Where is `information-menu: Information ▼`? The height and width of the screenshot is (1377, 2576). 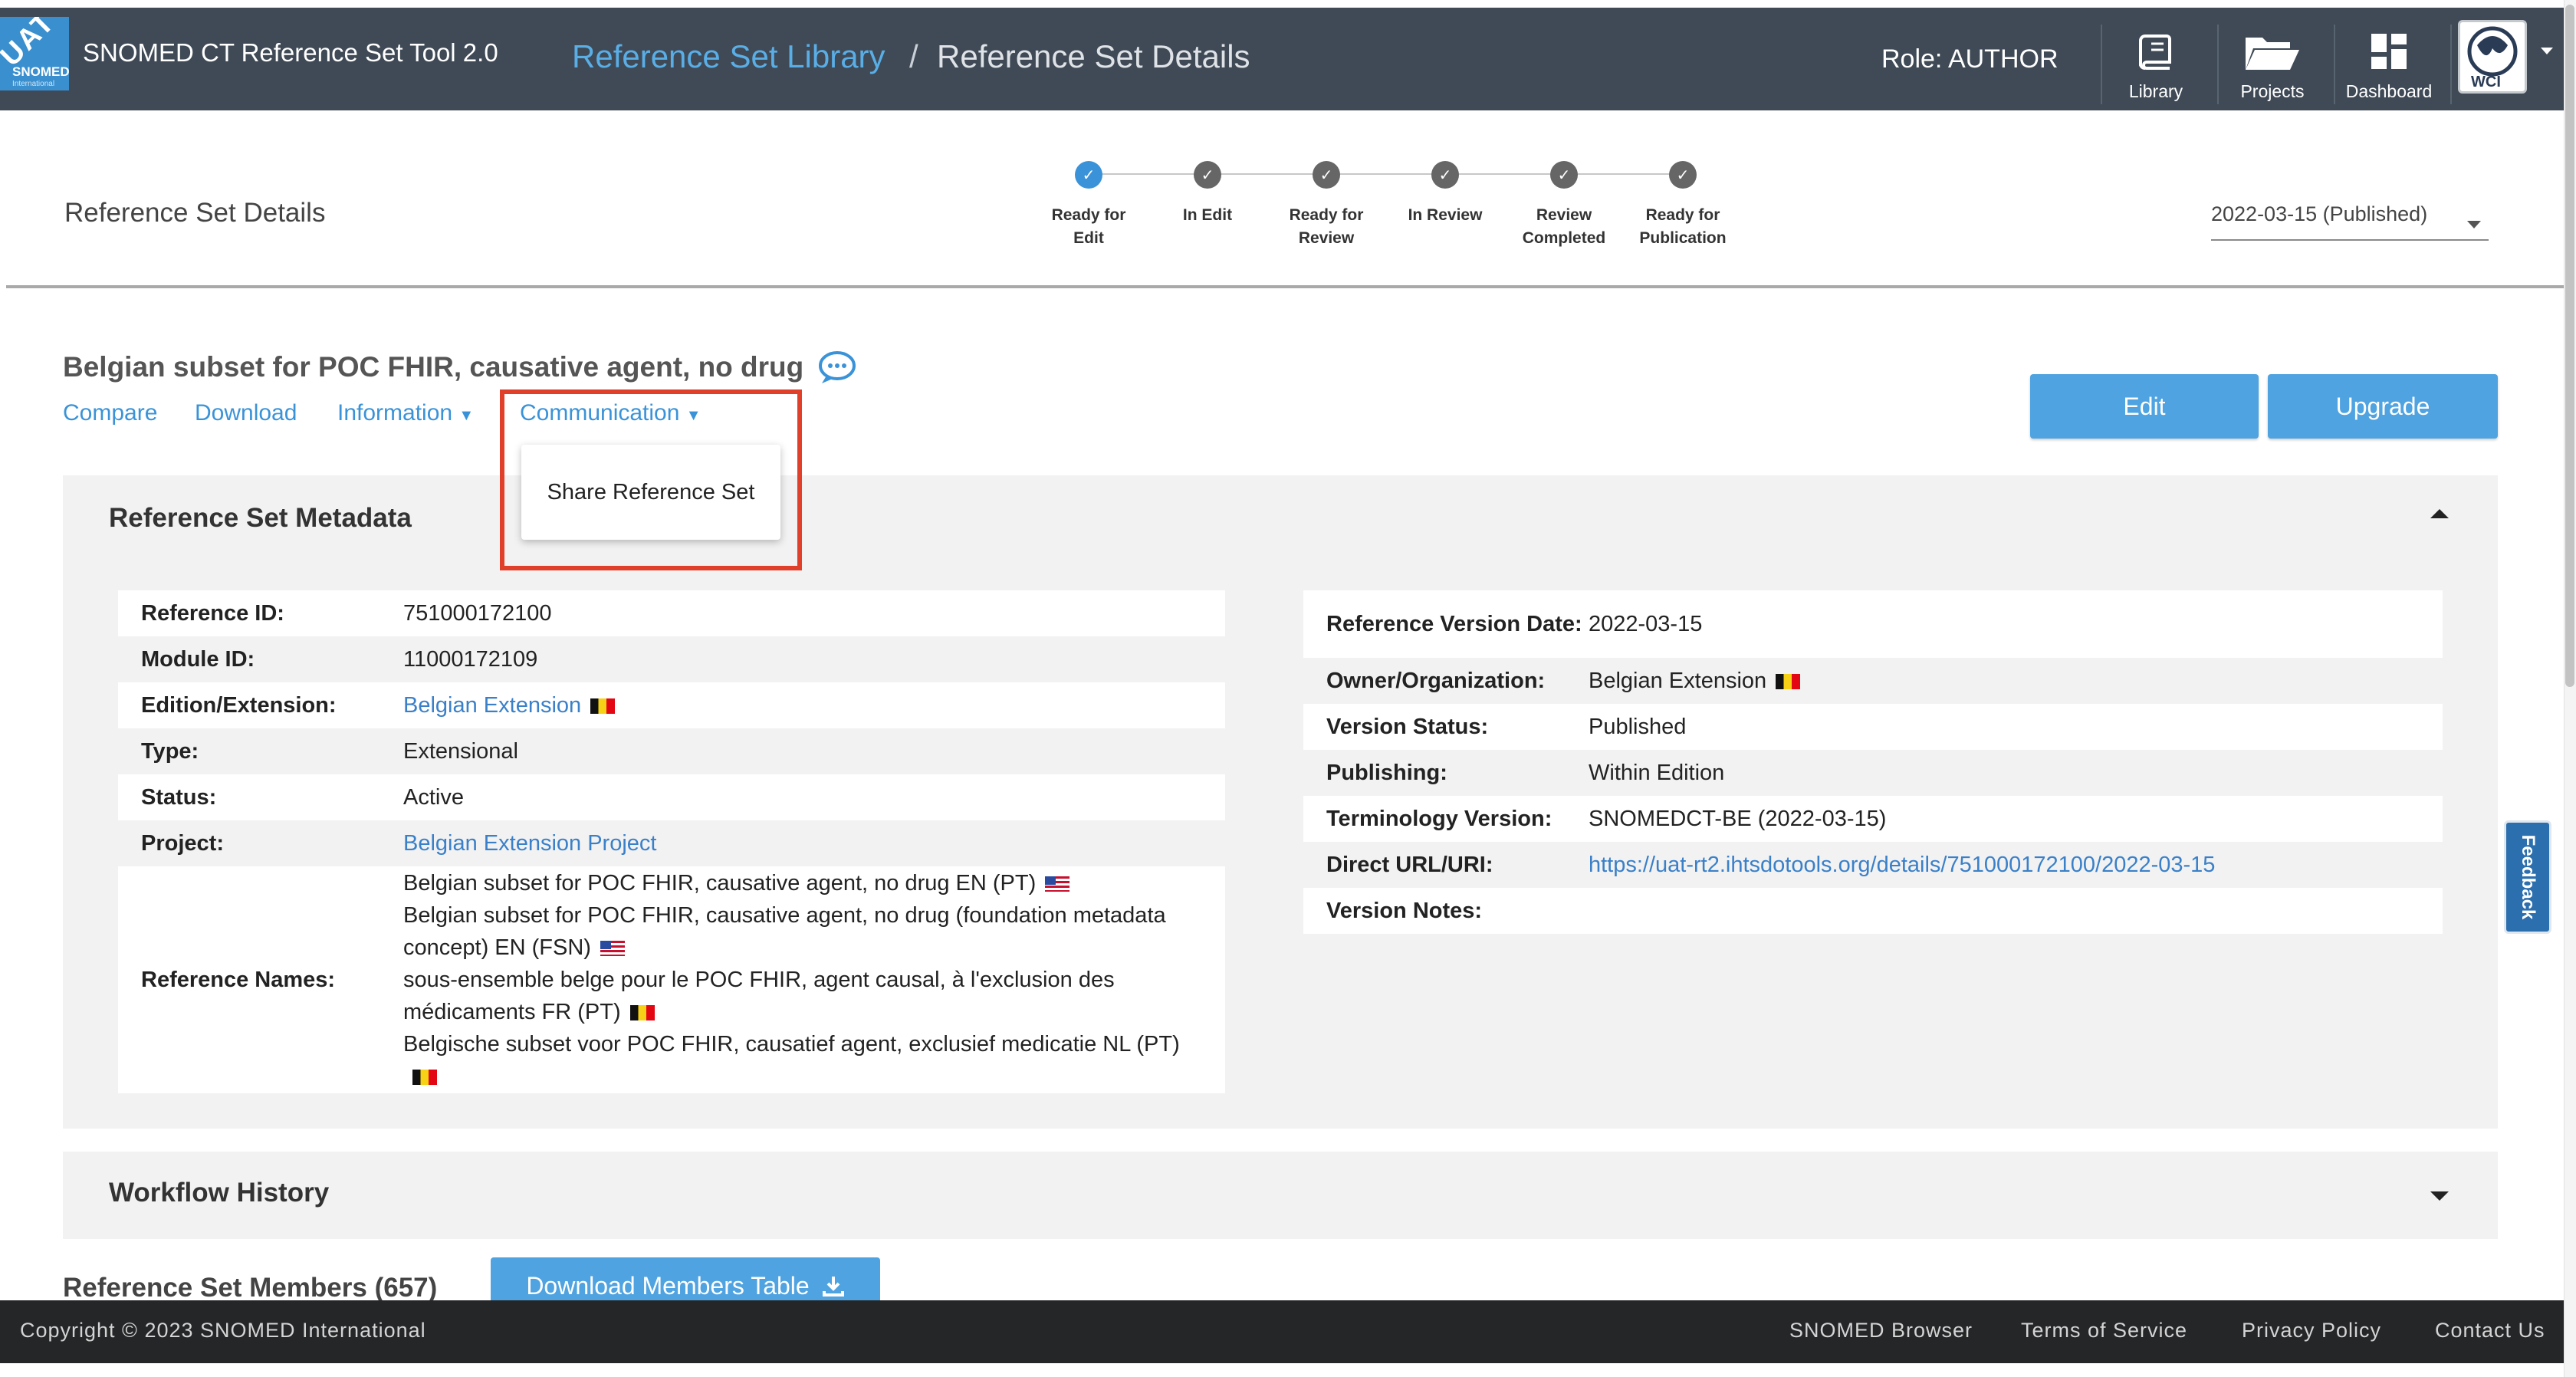
information-menu: Information ▼ is located at coordinates (406, 413).